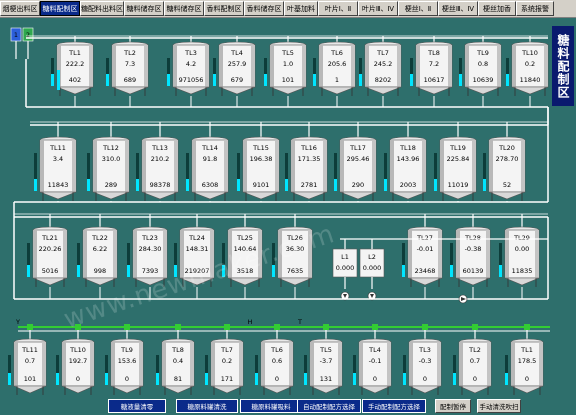 This screenshot has height=415, width=576. What do you see at coordinates (258, 168) in the screenshot?
I see `tank-row2-4: TL15 196.38 9101` at bounding box center [258, 168].